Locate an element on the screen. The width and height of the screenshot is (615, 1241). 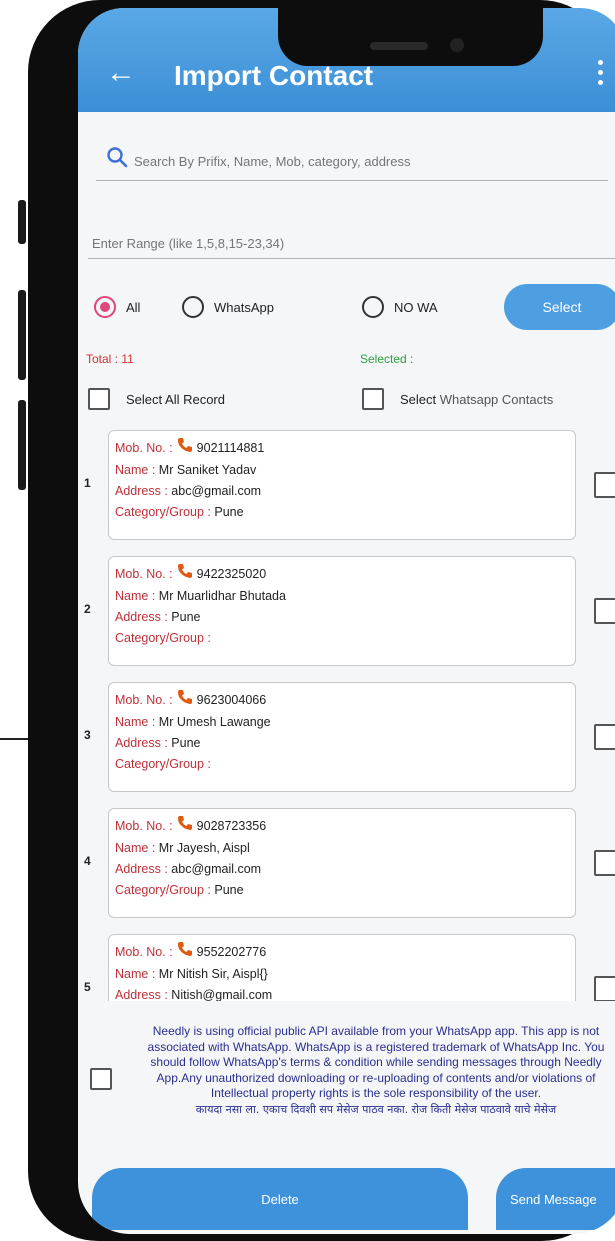
radio-whatsapp-label: WhatsApp is located at coordinates (244, 307).